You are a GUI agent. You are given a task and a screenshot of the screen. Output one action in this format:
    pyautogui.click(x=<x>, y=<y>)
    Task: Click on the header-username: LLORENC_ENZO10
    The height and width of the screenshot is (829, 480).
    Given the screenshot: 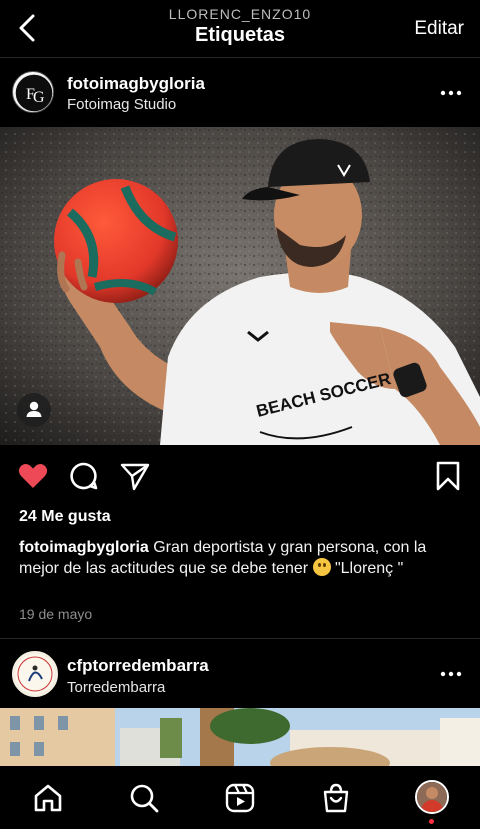 What is the action you would take?
    pyautogui.click(x=240, y=14)
    